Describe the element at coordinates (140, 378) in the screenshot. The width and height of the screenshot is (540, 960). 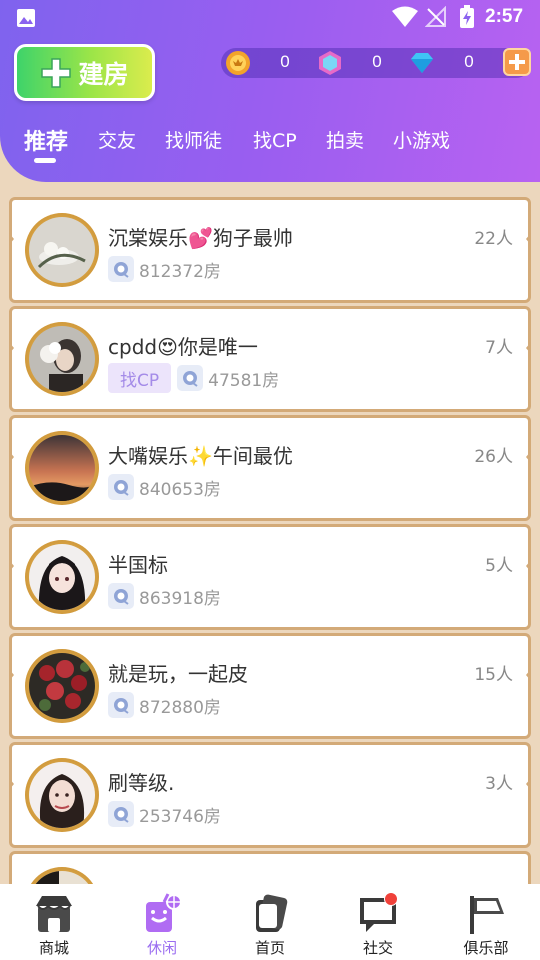
I see `room-tag: 找CP` at that location.